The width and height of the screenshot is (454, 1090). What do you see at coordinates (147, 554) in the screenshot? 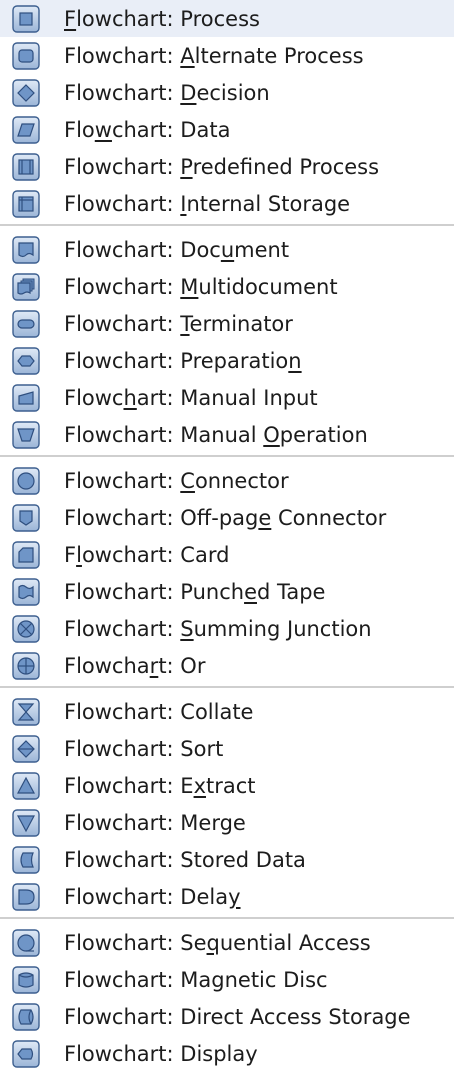
I see `menu-item-label: Flowchart: Card` at bounding box center [147, 554].